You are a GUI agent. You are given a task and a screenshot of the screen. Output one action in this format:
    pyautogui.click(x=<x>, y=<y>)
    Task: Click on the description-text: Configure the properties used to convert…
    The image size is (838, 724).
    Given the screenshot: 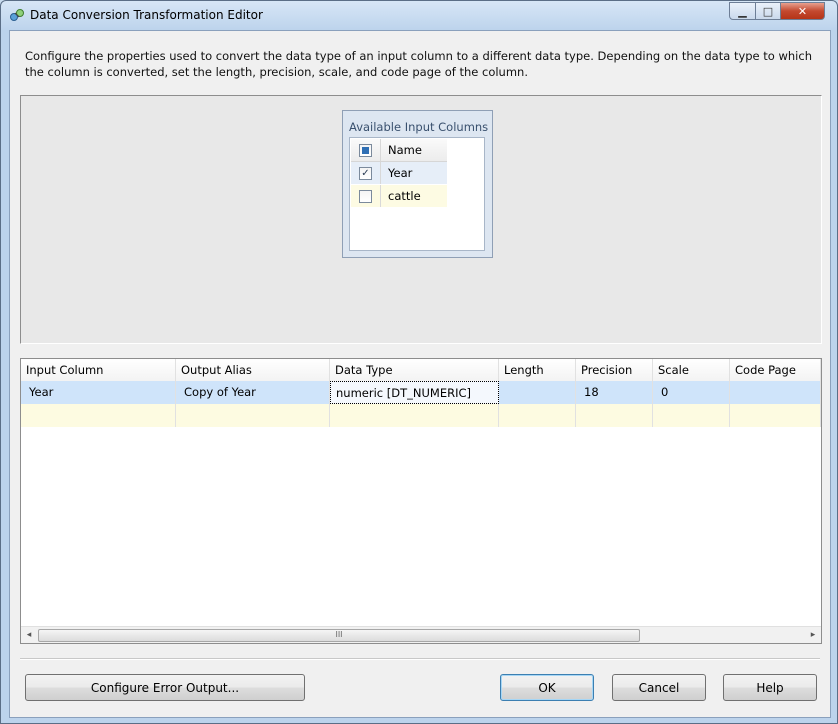 What is the action you would take?
    pyautogui.click(x=418, y=64)
    